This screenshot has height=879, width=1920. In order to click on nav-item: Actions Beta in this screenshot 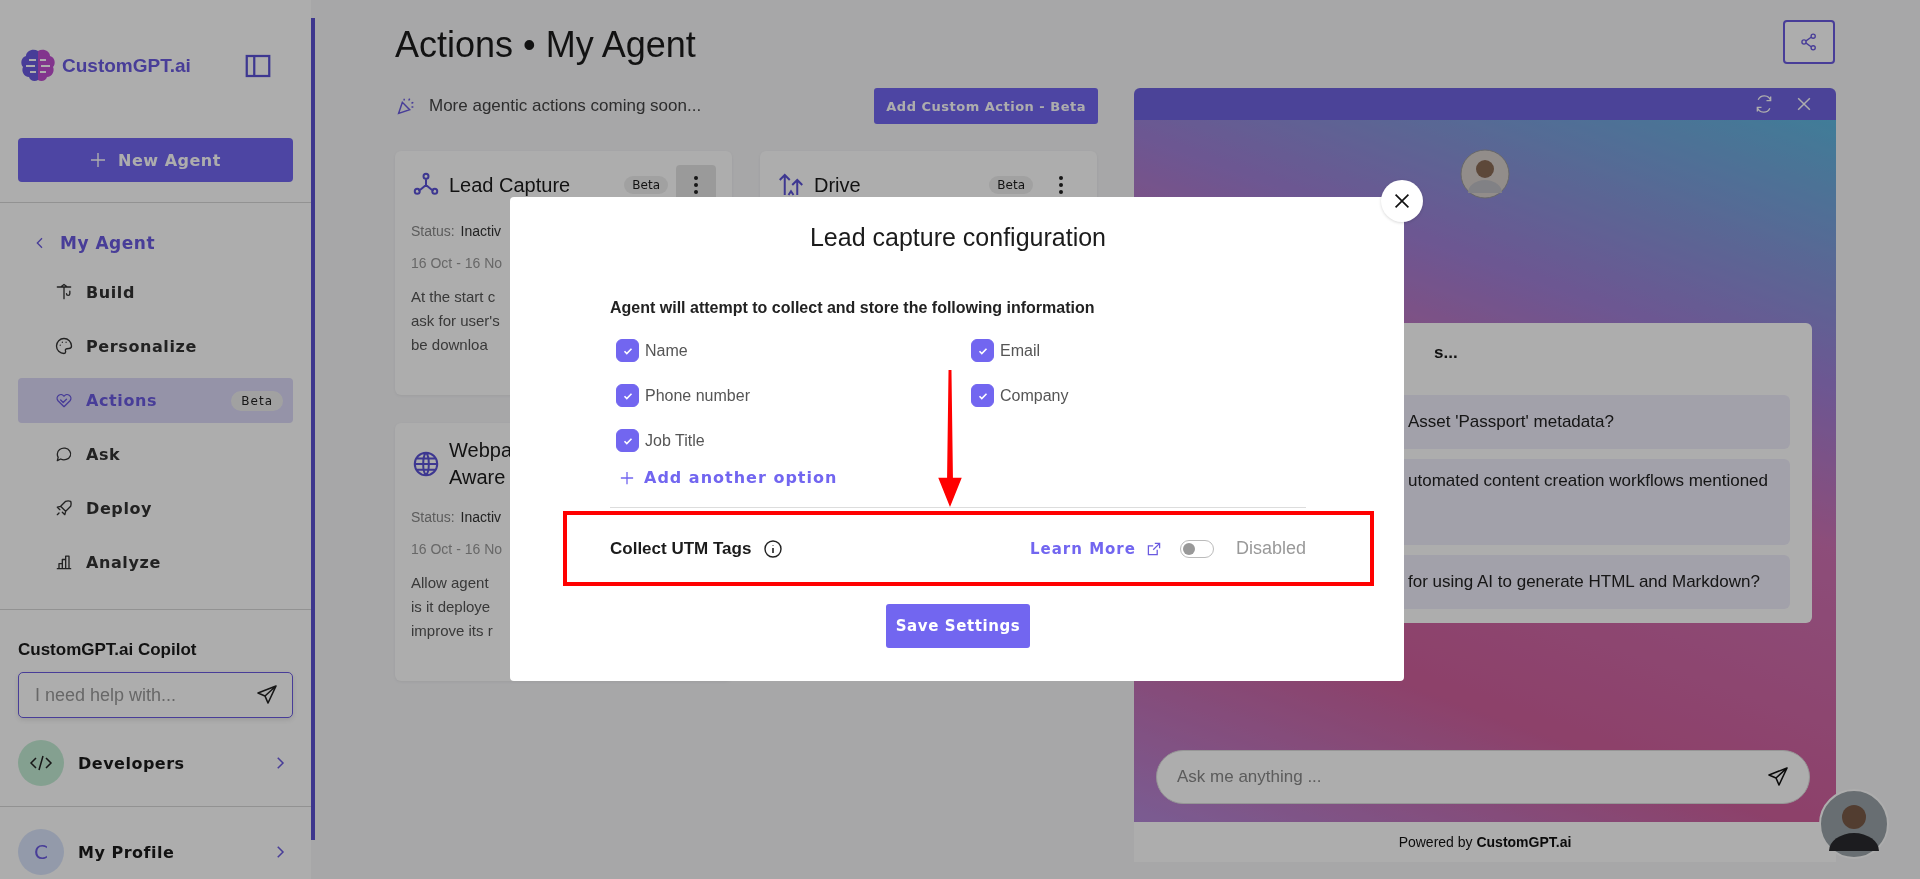, I will do `click(155, 400)`.